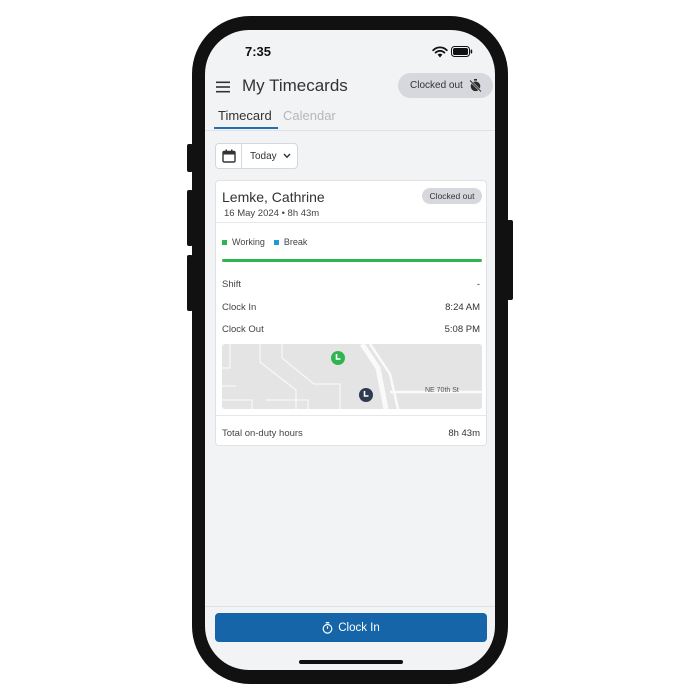 The width and height of the screenshot is (700, 700). Describe the element at coordinates (464, 433) in the screenshot. I see `total-hours-value: 8h 43m` at that location.